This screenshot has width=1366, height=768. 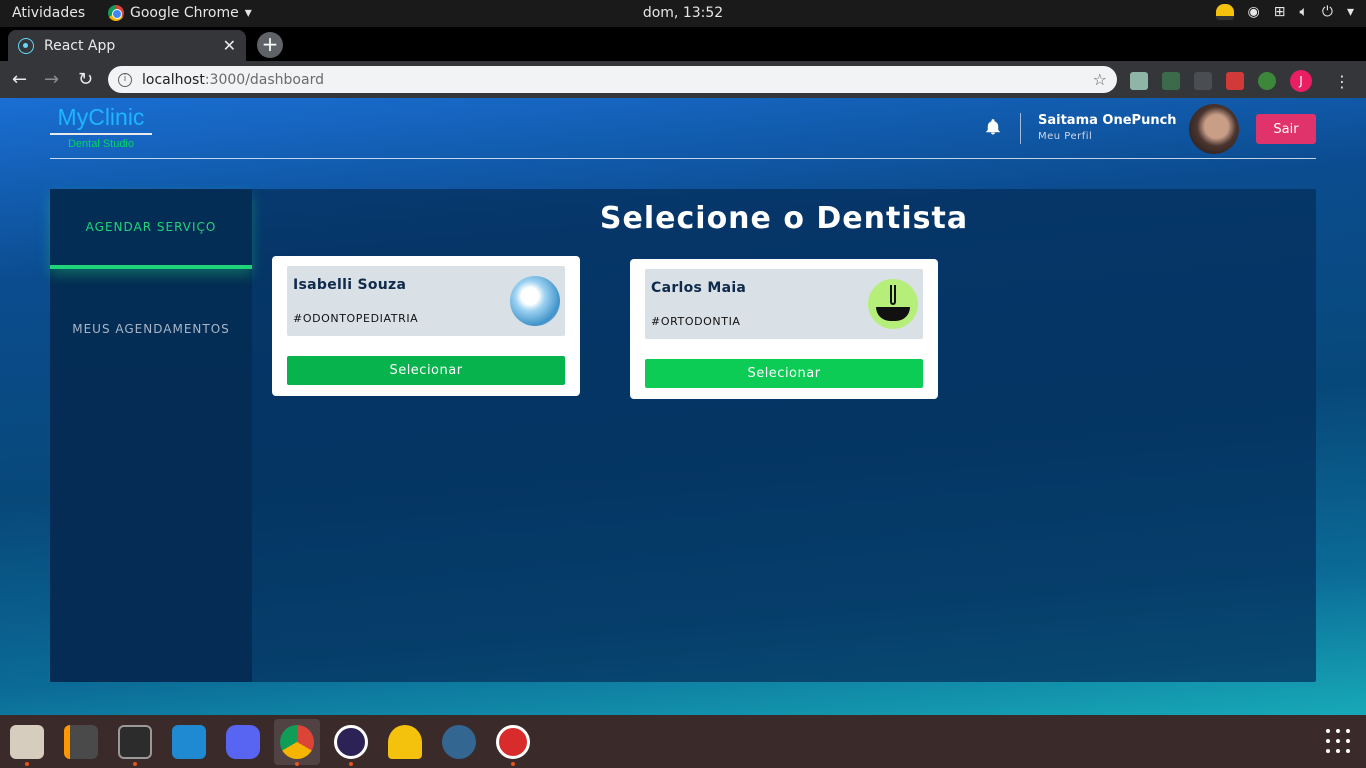 I want to click on vscode-icon, so click(x=189, y=742).